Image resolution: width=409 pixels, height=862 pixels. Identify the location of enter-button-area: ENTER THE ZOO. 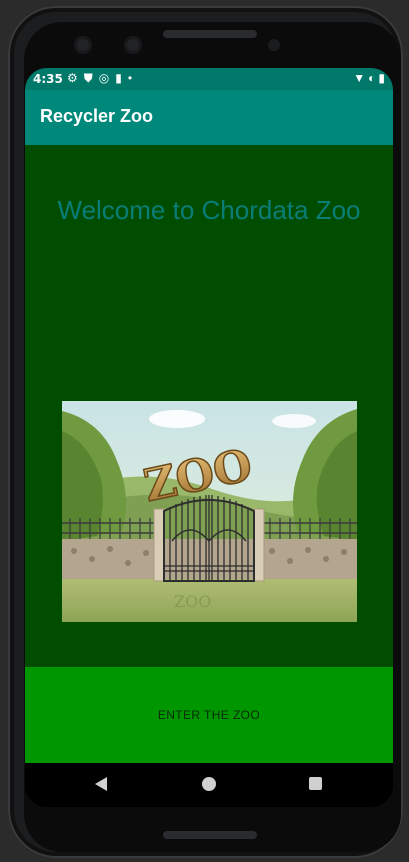
(209, 715).